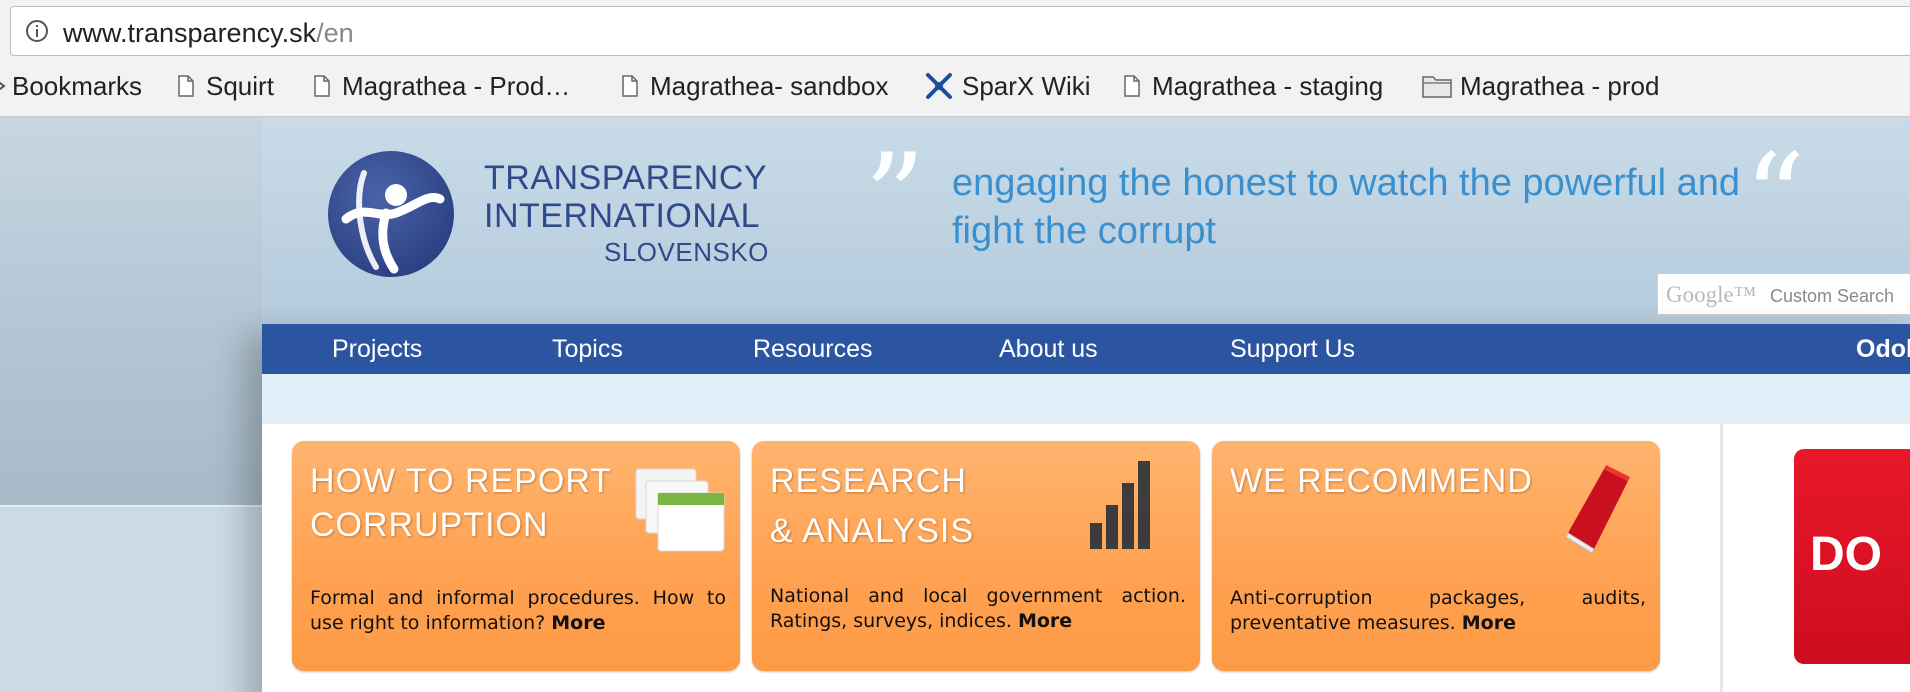 This screenshot has width=1910, height=692. I want to click on banner-text: DO, so click(1846, 554).